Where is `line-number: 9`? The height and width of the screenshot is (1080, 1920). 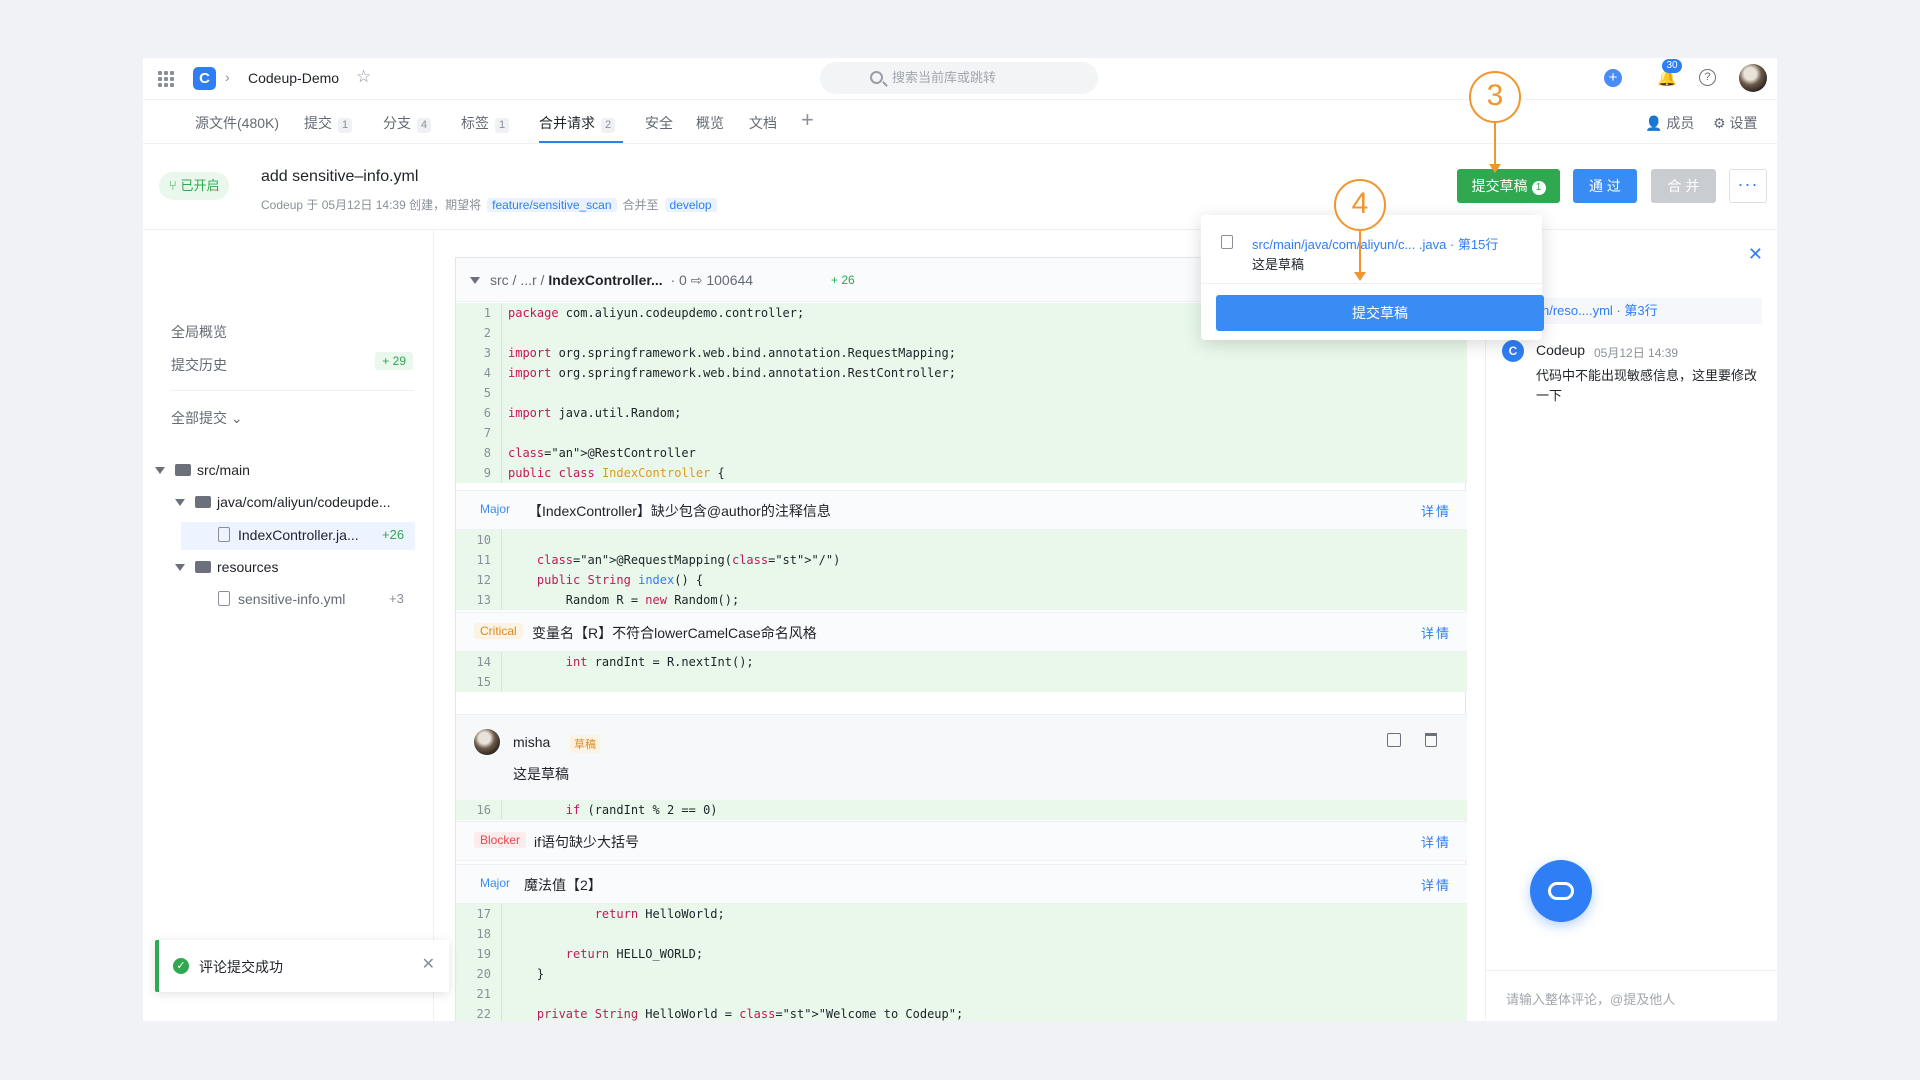
line-number: 9 is located at coordinates (479, 473).